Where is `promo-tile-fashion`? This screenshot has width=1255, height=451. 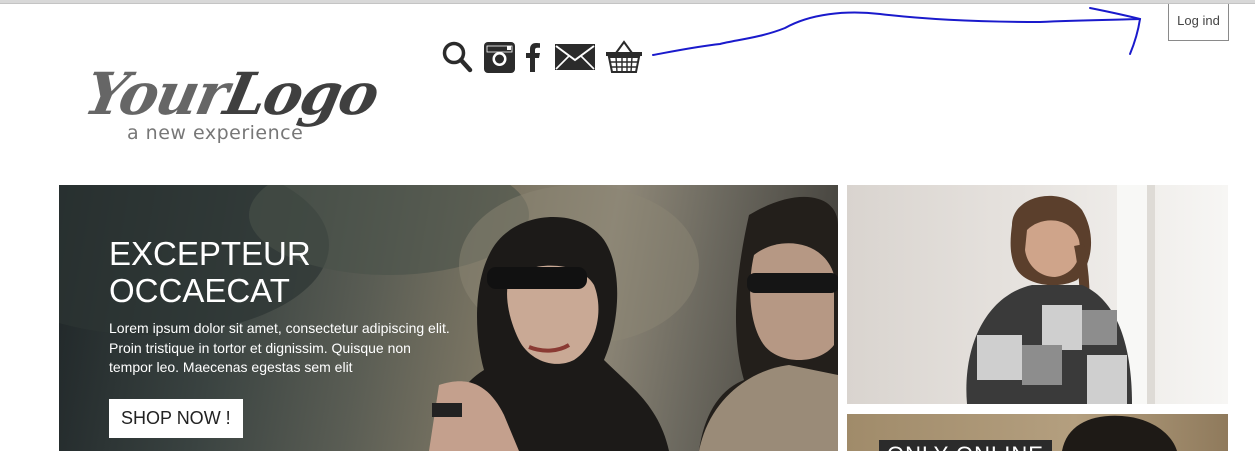 promo-tile-fashion is located at coordinates (1037, 294).